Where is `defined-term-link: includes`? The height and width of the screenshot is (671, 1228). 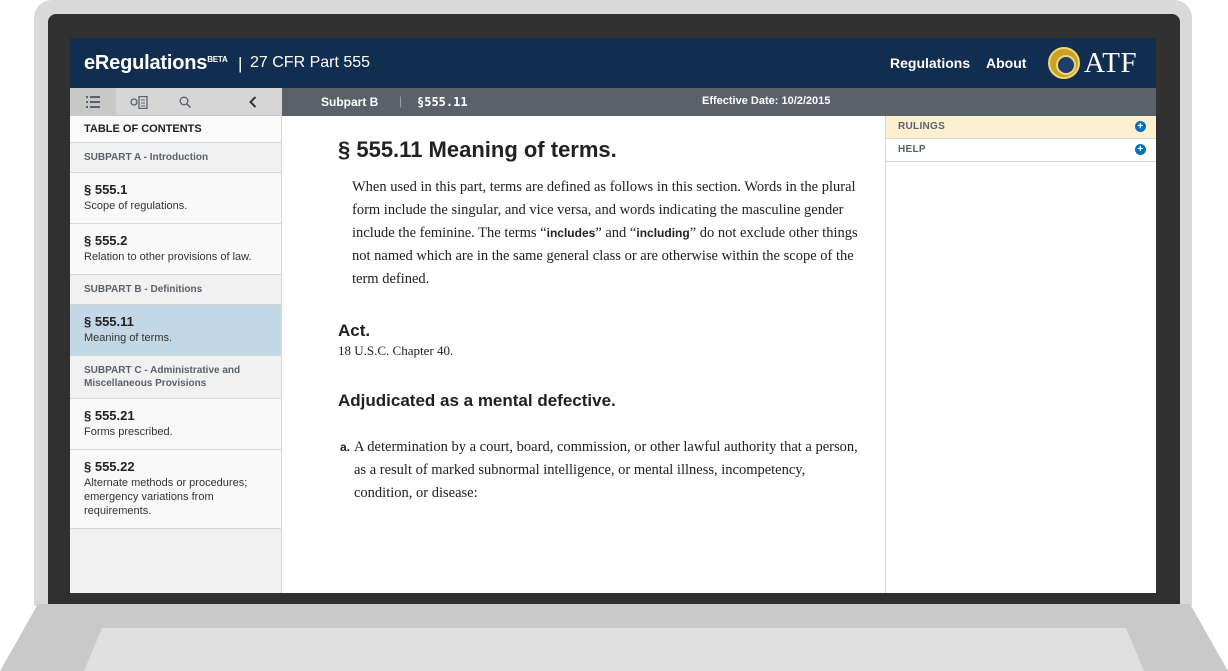
defined-term-link: includes is located at coordinates (571, 233).